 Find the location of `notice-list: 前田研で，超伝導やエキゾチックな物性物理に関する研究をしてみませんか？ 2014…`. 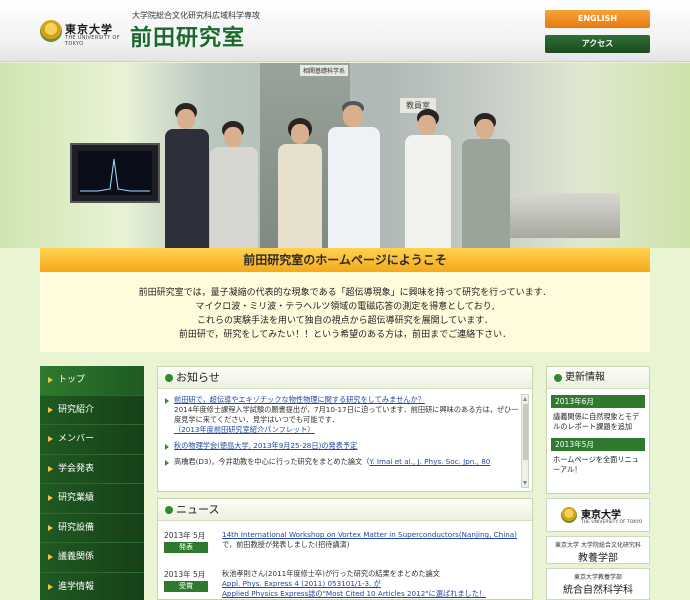

notice-list: 前田研で，超伝導やエキゾチックな物性物理に関する研究をしてみませんか？ 2014… is located at coordinates (342, 442).